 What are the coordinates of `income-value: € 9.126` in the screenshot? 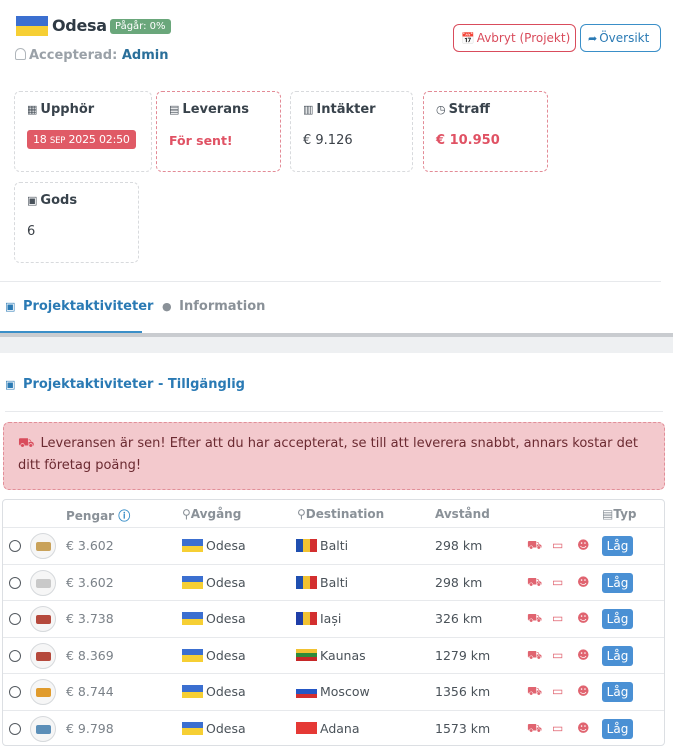 It's located at (328, 140).